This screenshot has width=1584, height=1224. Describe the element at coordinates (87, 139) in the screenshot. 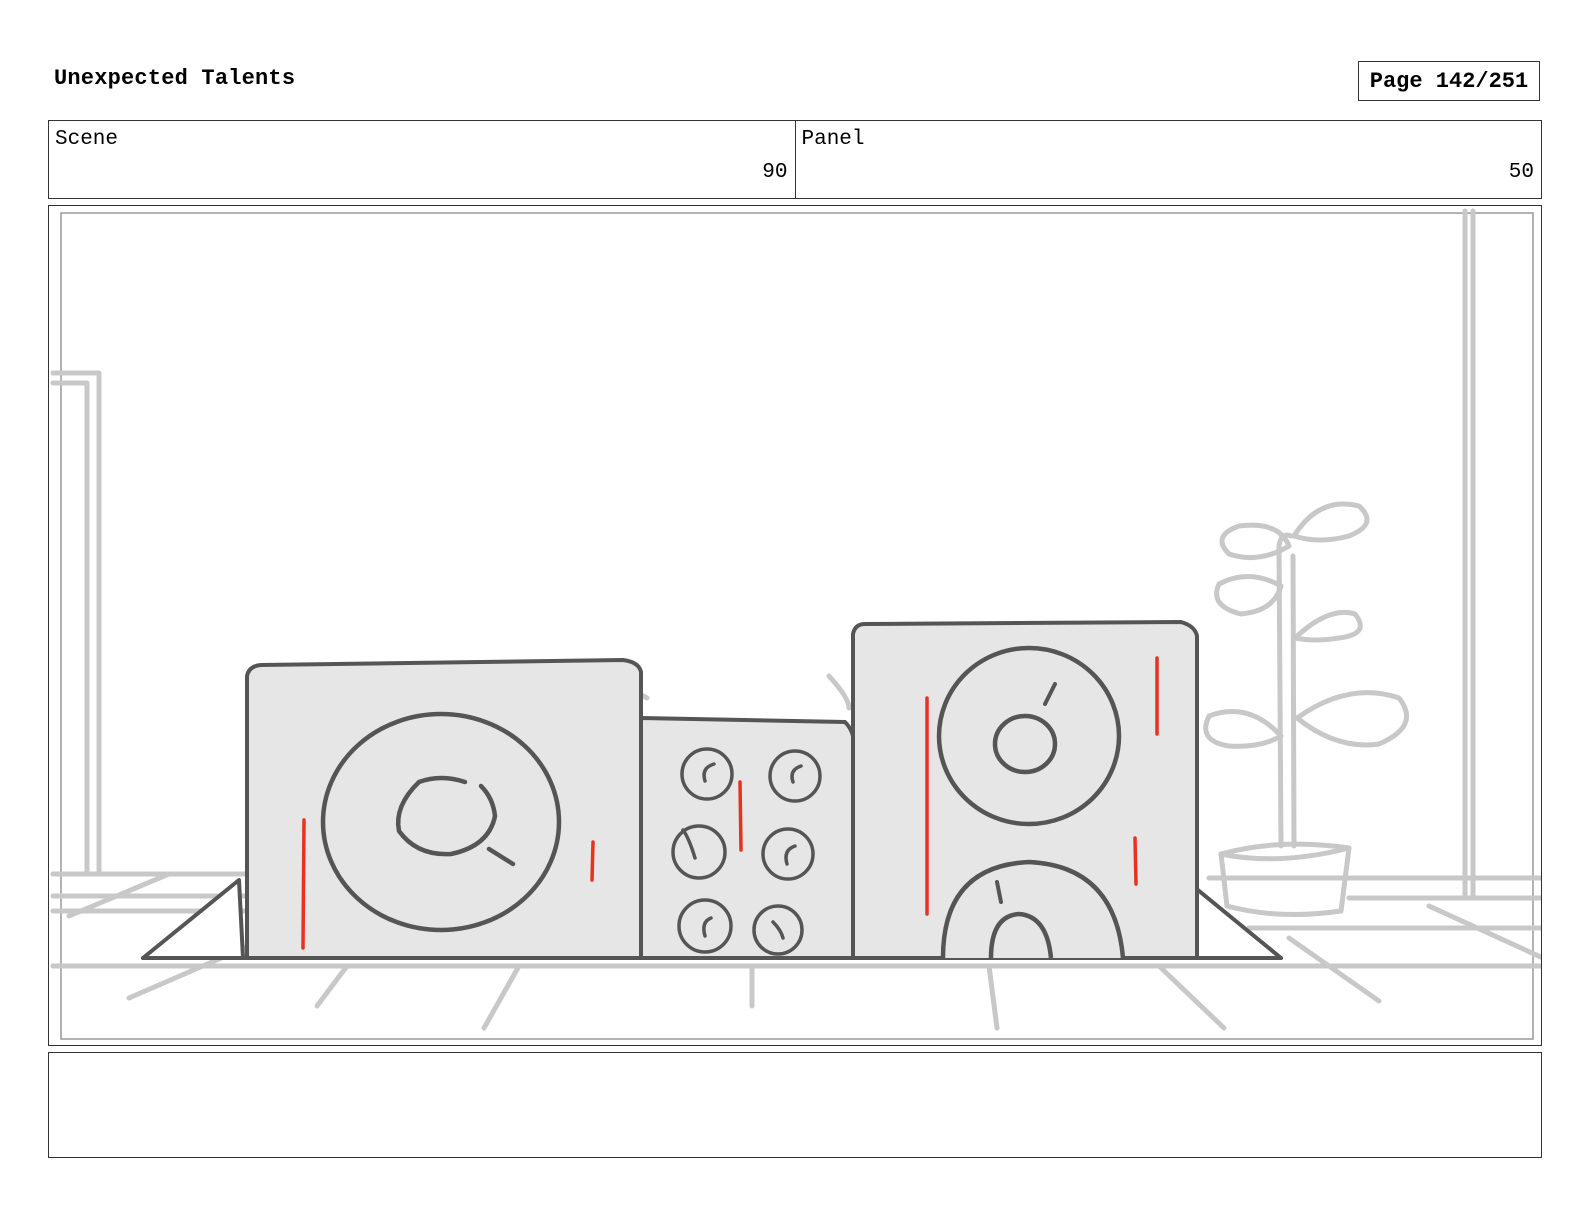

I see `scene-label: Scene` at that location.